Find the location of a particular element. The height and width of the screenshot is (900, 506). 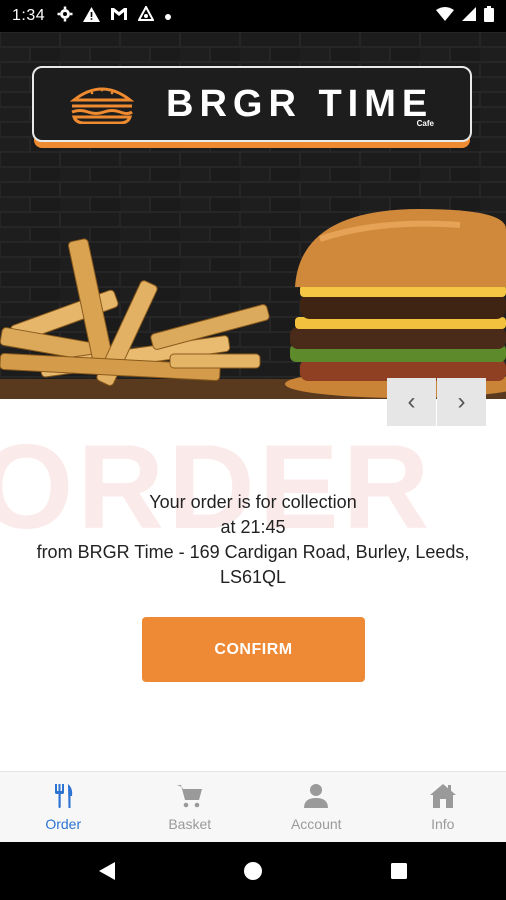

tab-info-label: Info is located at coordinates (443, 824).